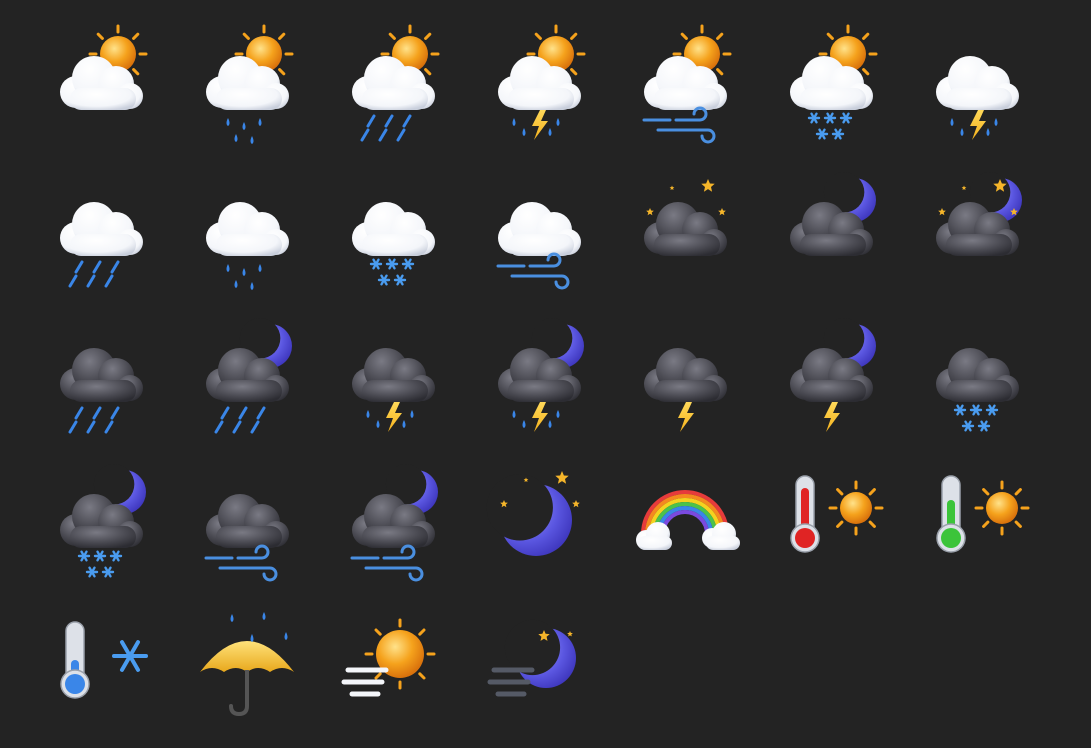  Describe the element at coordinates (393, 521) in the screenshot. I see `moon-dark-cloud-wind-icon` at that location.